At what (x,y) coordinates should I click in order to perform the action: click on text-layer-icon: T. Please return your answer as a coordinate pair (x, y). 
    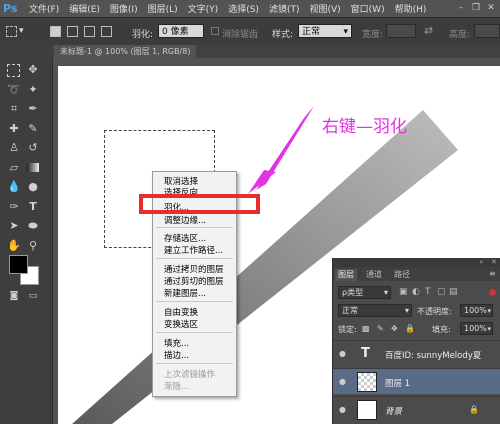
    Looking at the image, I should click on (365, 353).